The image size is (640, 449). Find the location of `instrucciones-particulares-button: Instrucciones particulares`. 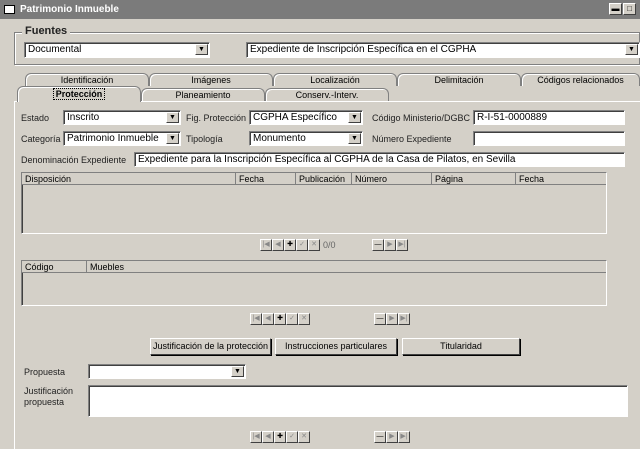

instrucciones-particulares-button: Instrucciones particulares is located at coordinates (336, 346).